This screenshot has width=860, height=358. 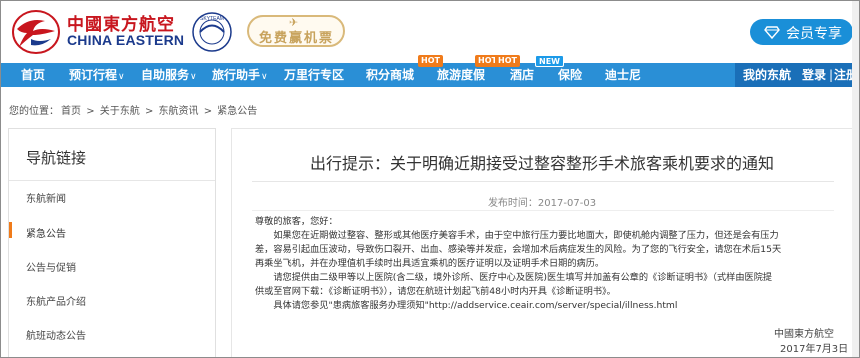 What do you see at coordinates (507, 61) in the screenshot?
I see `hot-badge: HOT` at bounding box center [507, 61].